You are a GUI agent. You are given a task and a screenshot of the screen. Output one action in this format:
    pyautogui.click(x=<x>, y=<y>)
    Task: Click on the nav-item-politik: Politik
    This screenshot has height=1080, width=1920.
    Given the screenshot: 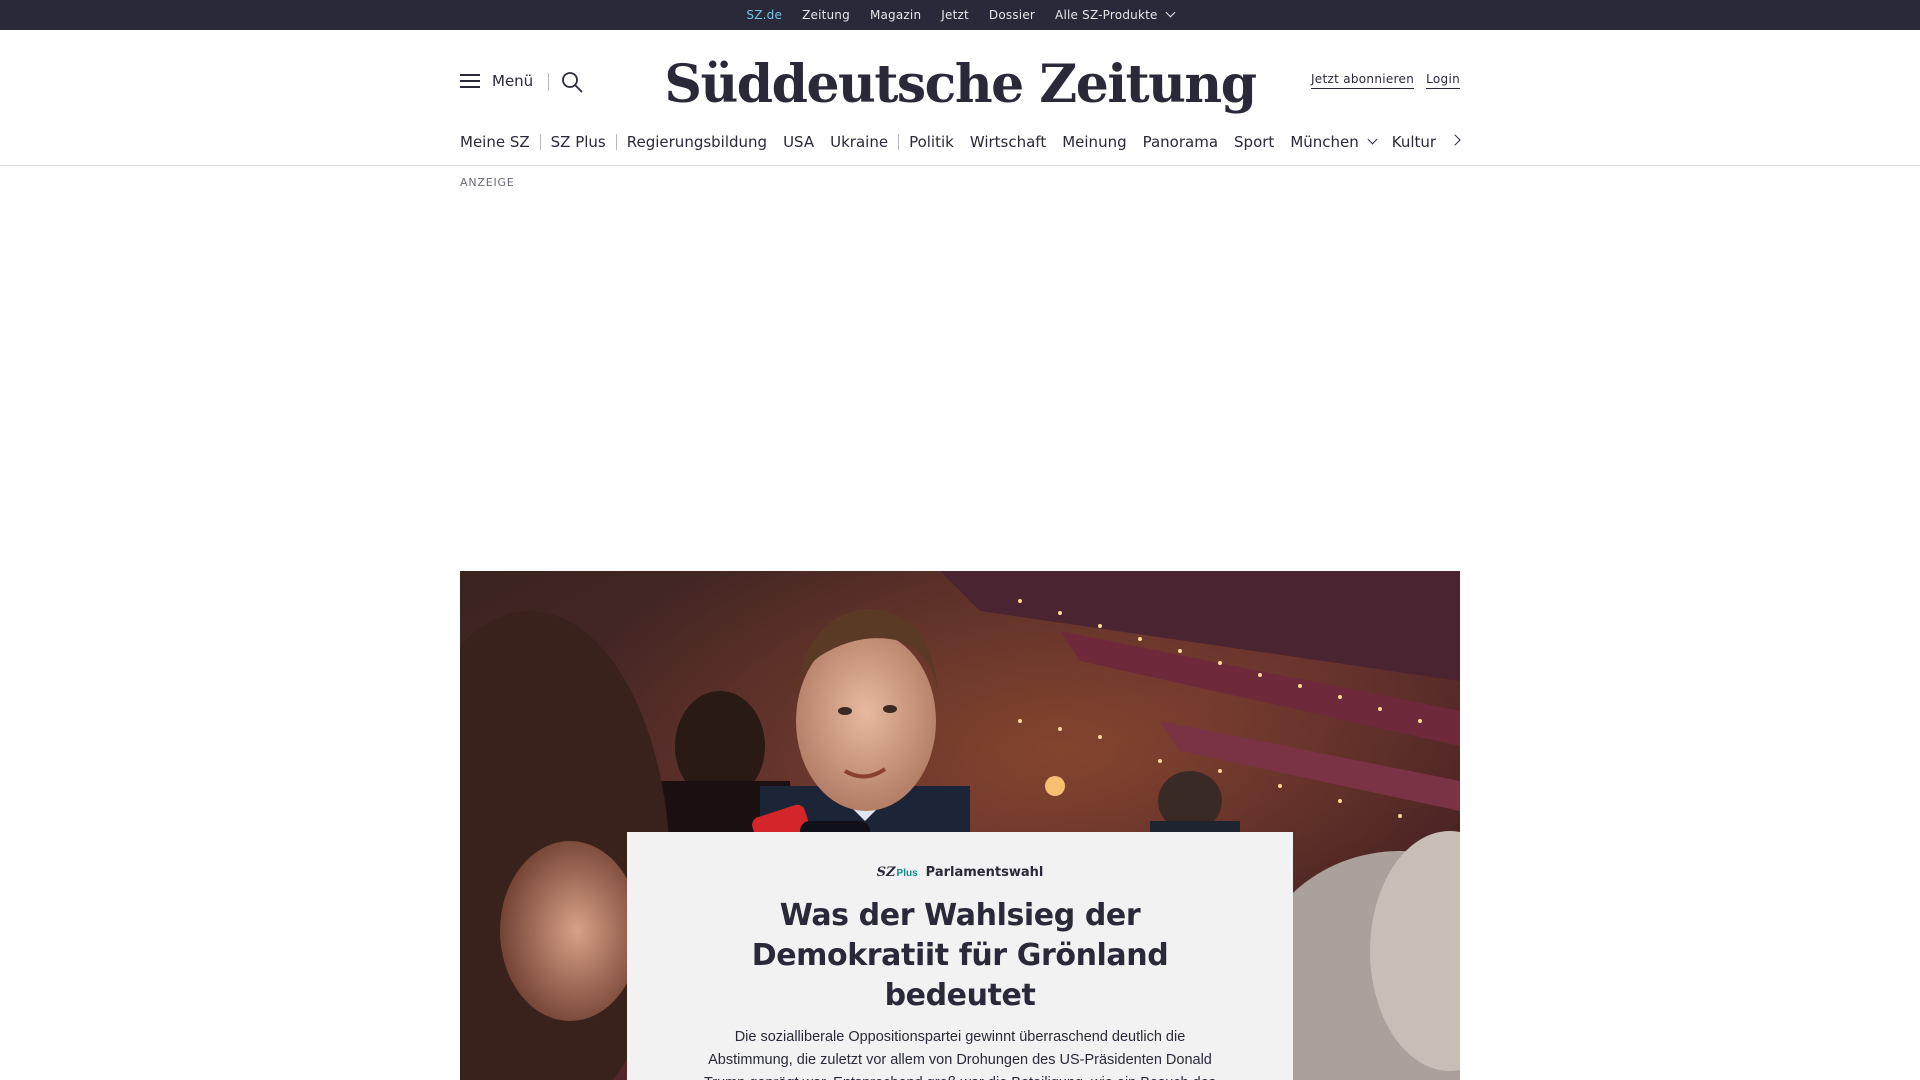 What is the action you would take?
    pyautogui.click(x=931, y=142)
    